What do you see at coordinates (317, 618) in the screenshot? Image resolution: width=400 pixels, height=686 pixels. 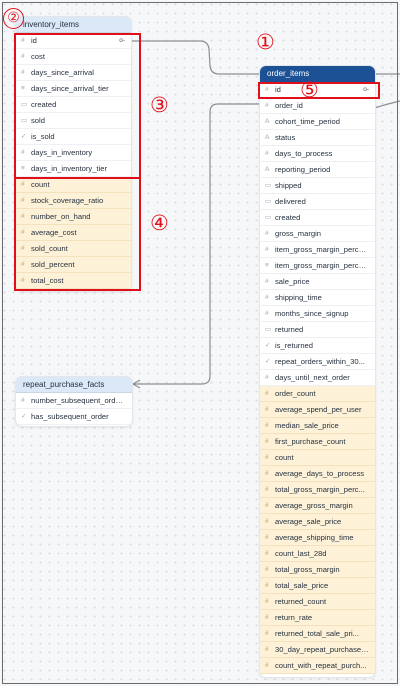 I see `measure-row: # return_rate` at bounding box center [317, 618].